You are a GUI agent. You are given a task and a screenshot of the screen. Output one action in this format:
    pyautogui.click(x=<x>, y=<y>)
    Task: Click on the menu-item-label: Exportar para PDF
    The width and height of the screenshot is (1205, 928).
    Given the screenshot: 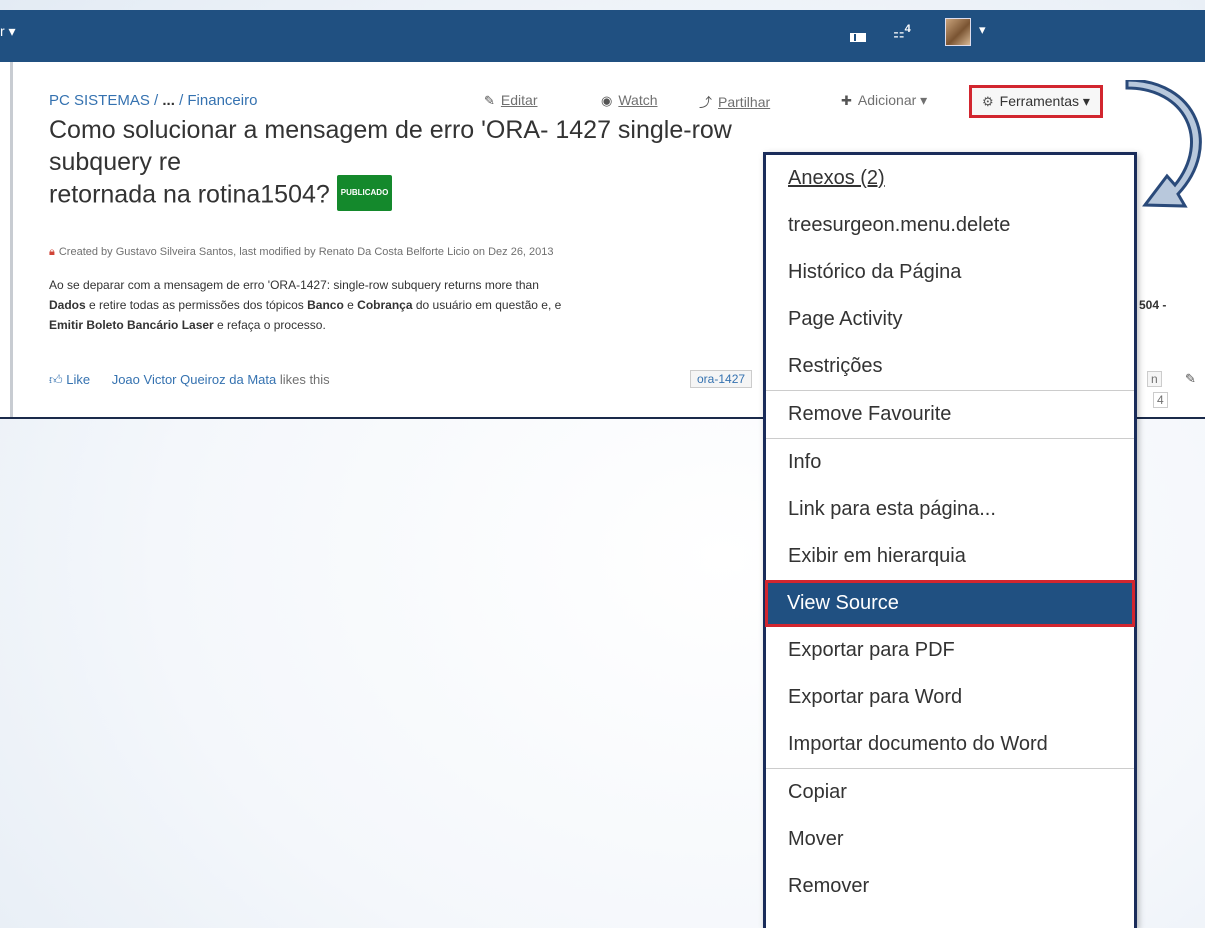 What is the action you would take?
    pyautogui.click(x=871, y=650)
    